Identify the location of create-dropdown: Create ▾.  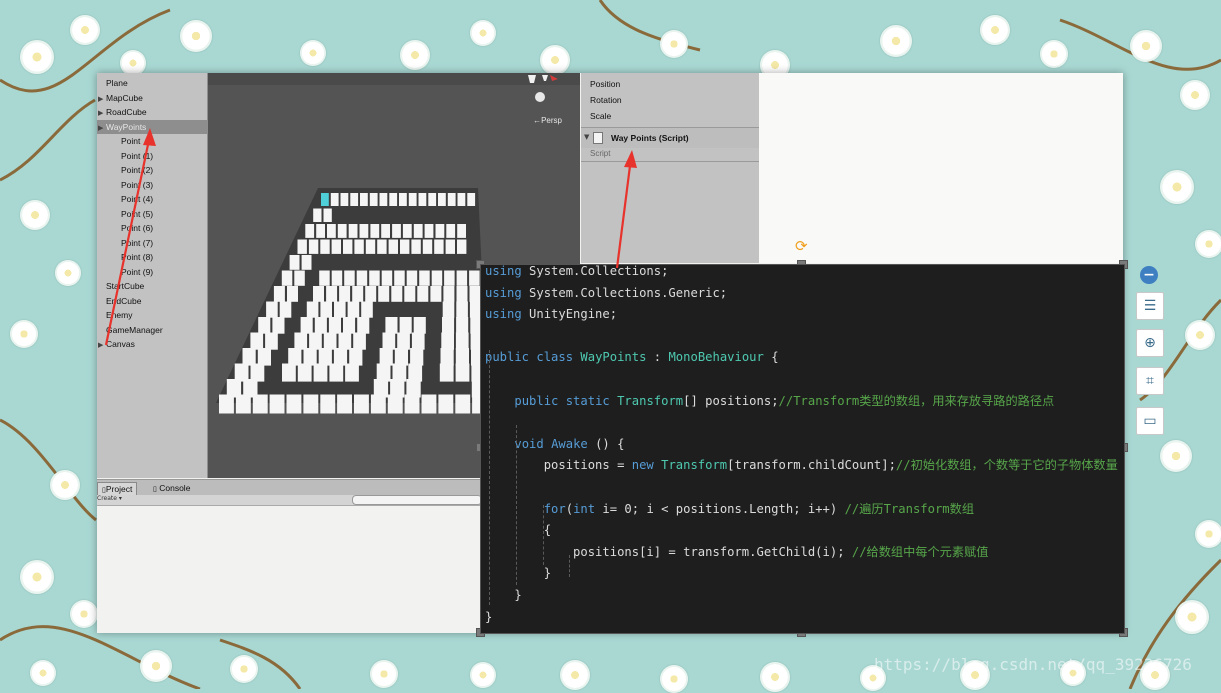
(109, 498).